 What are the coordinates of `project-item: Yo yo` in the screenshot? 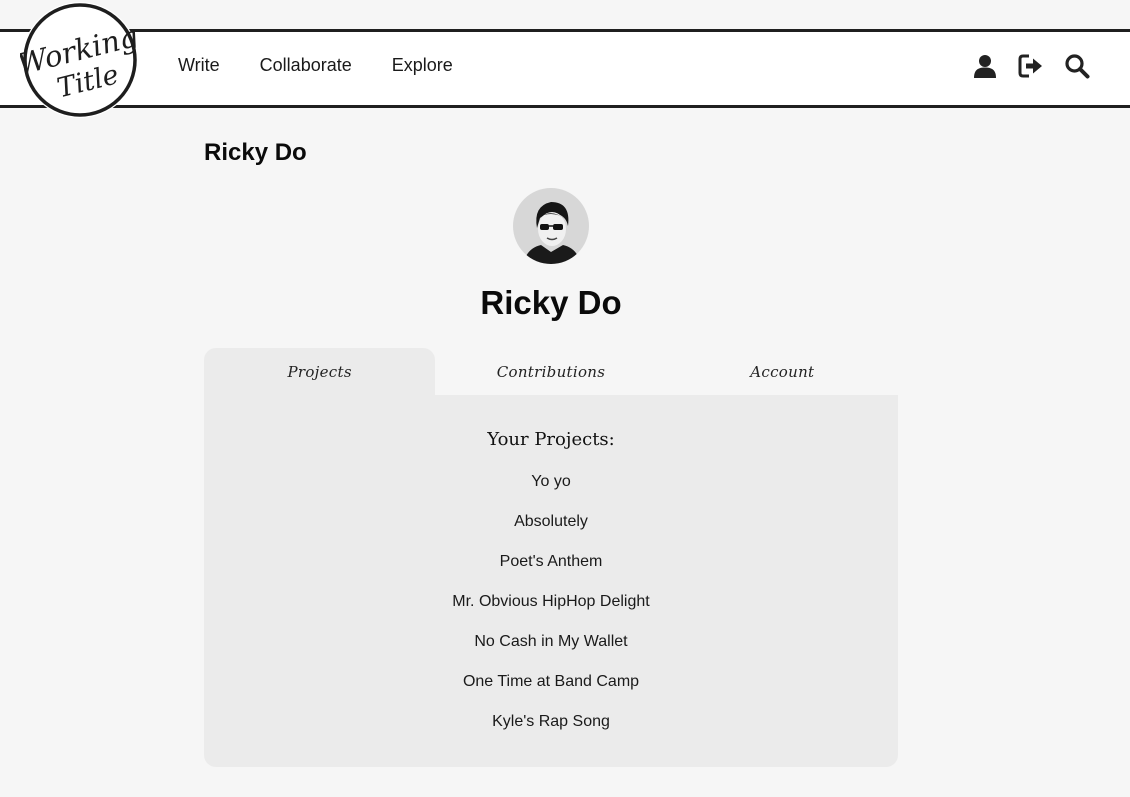 It's located at (551, 491).